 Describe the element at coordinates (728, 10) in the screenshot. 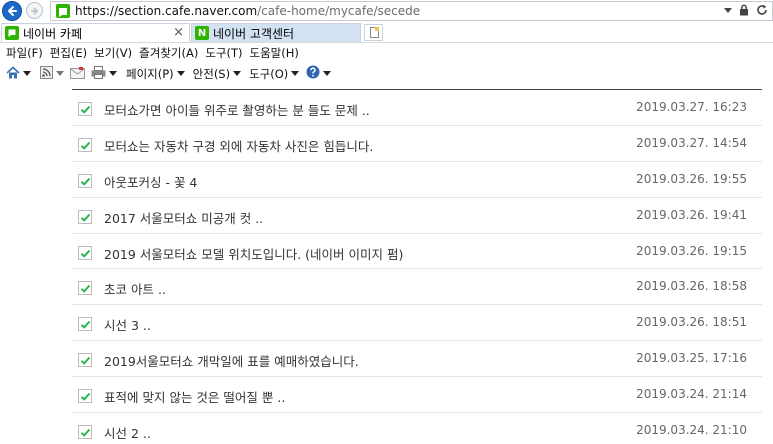

I see `address-dropdown-icon` at that location.